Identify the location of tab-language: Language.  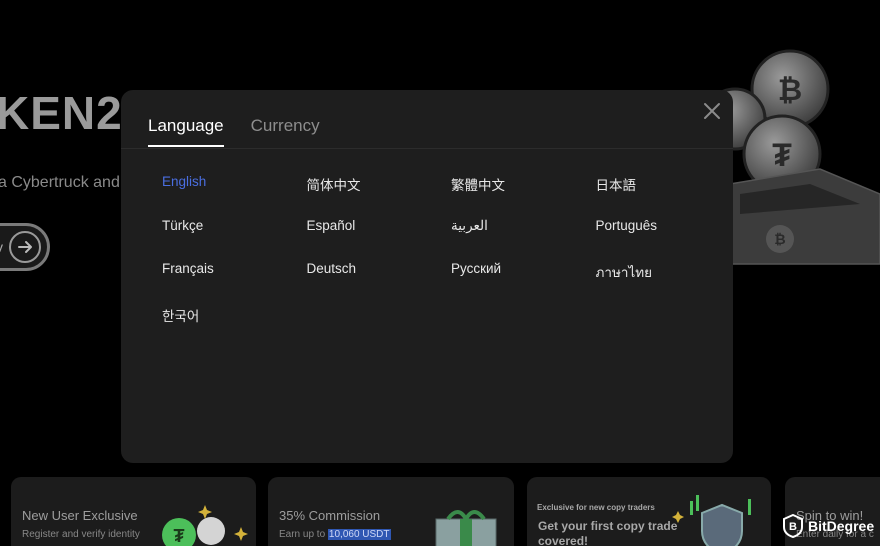
(186, 131).